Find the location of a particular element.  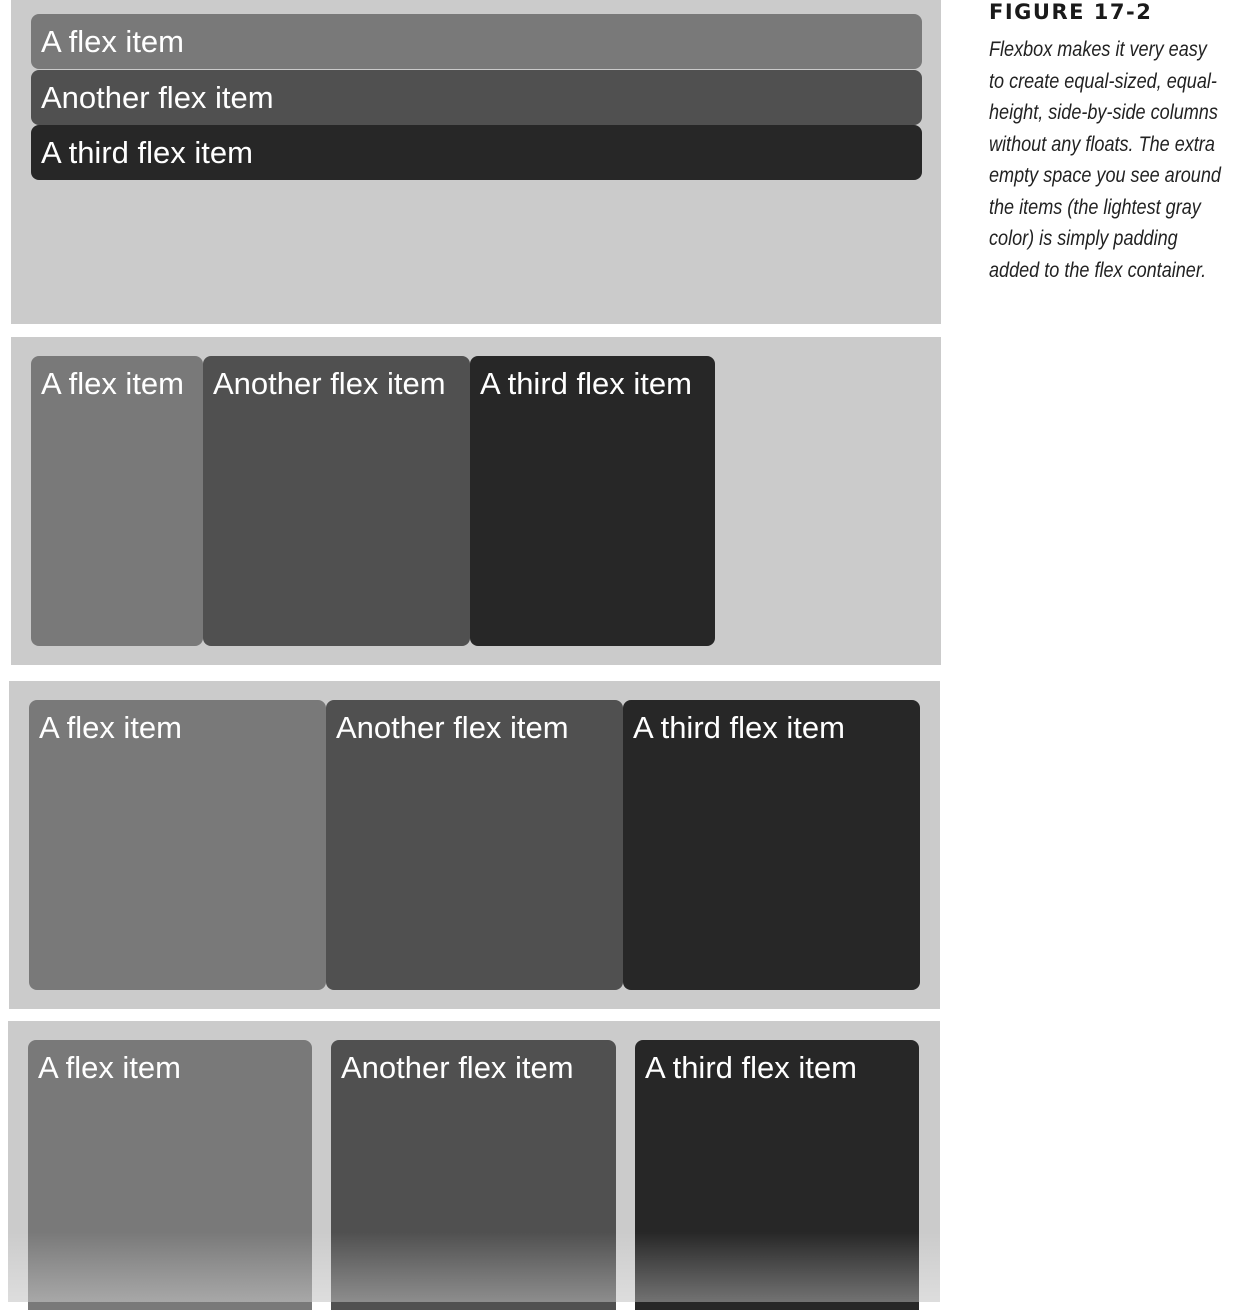

figure-label: FIGURE 17-2 is located at coordinates (1071, 12).